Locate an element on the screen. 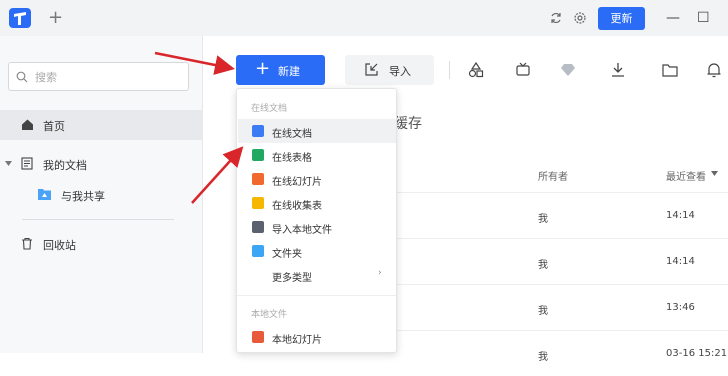 The width and height of the screenshot is (728, 376). menu-item-local-slides: 本地幻灯片 is located at coordinates (317, 337).